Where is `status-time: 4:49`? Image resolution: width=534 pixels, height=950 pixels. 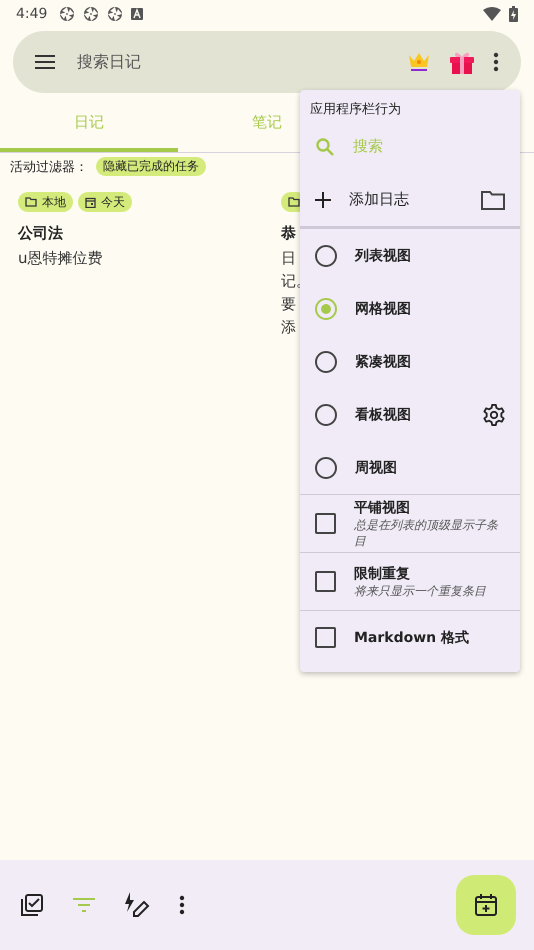
status-time: 4:49 is located at coordinates (32, 14).